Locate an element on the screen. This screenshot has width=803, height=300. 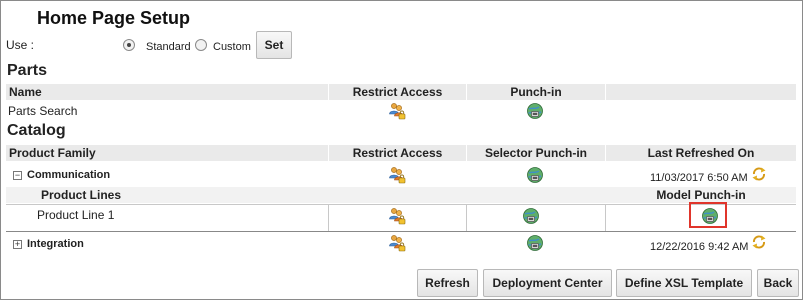
use-label: Use : is located at coordinates (20, 45).